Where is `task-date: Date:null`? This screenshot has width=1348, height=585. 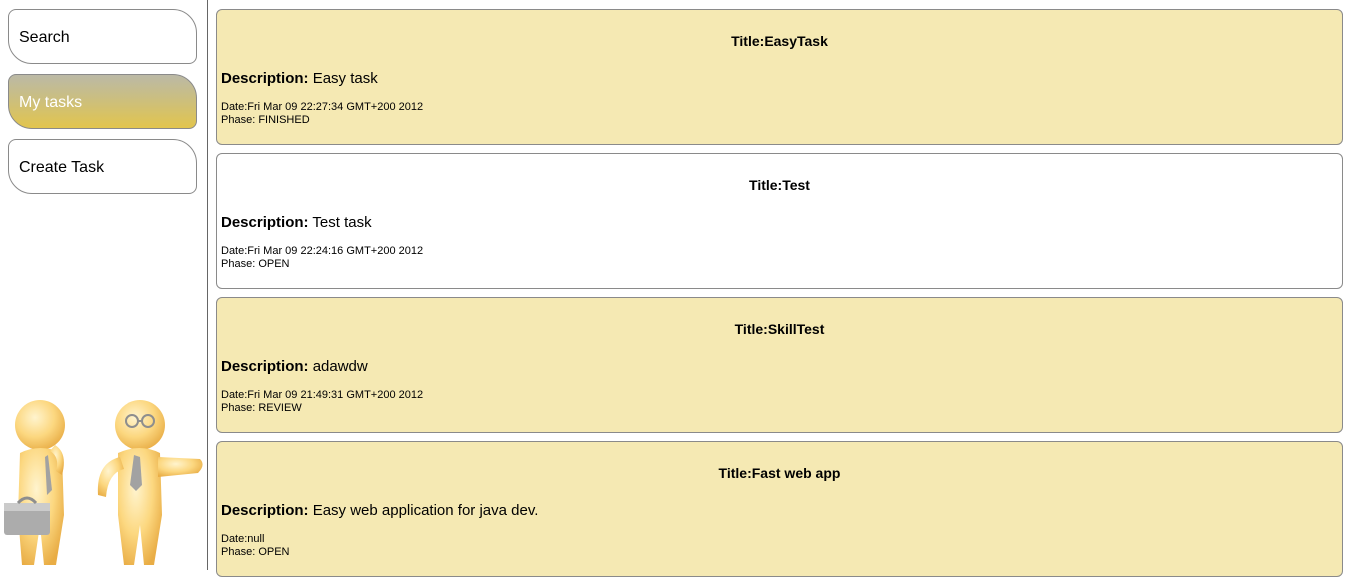 task-date: Date:null is located at coordinates (243, 539).